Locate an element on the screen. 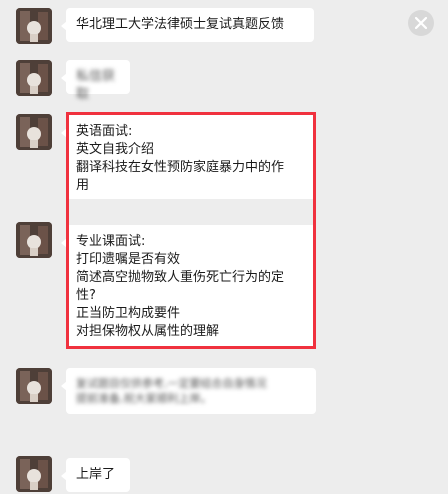 The height and width of the screenshot is (494, 448). english-line: 用 is located at coordinates (83, 185).